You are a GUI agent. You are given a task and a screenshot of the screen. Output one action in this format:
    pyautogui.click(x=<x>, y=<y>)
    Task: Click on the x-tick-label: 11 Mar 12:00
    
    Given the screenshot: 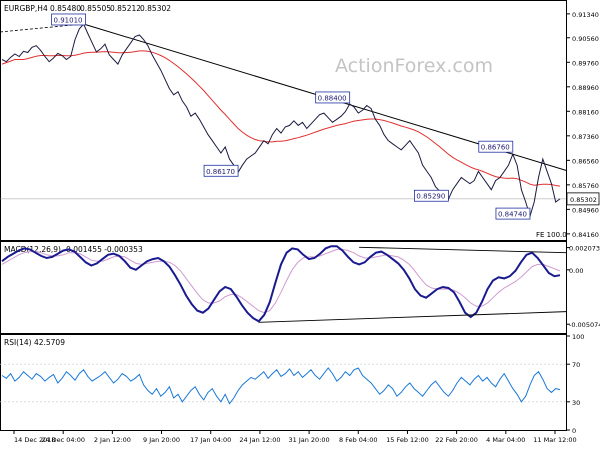 What is the action you would take?
    pyautogui.click(x=554, y=440)
    